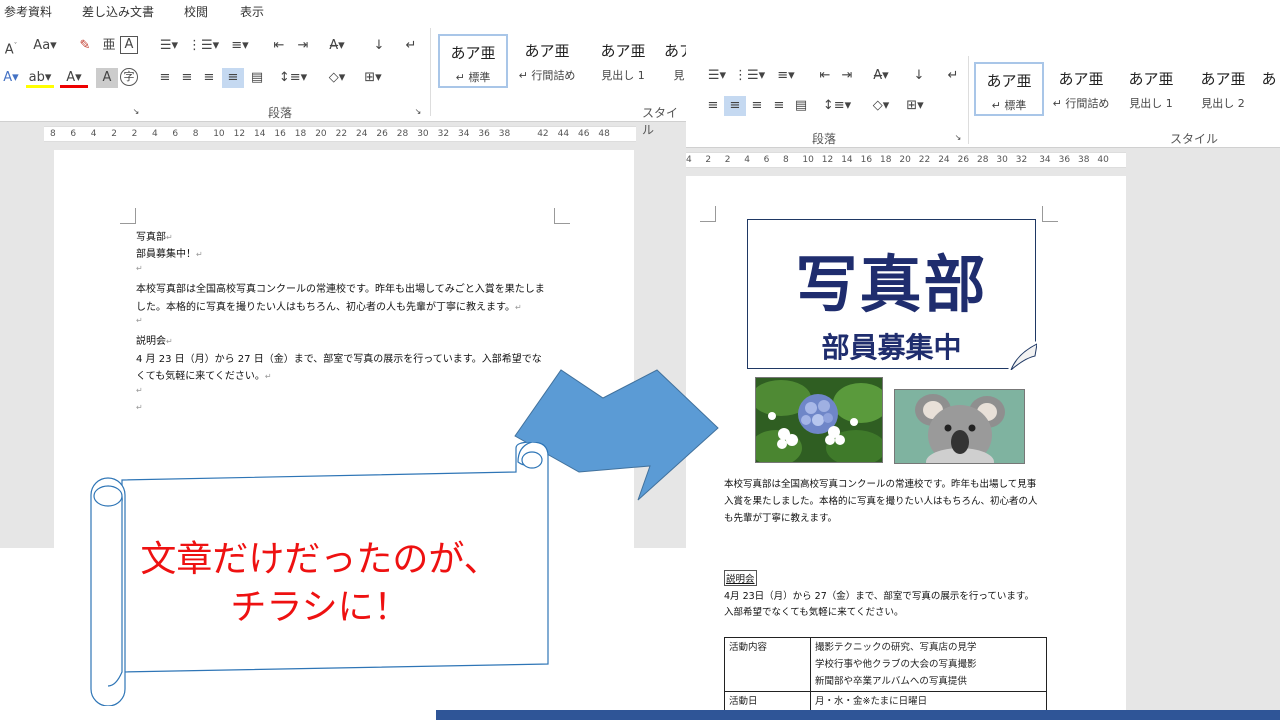 The width and height of the screenshot is (1280, 720). I want to click on char-shading-icon: A, so click(107, 78).